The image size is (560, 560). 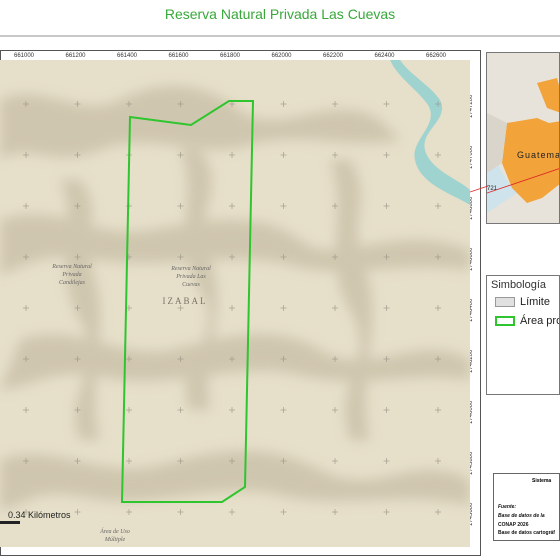 What do you see at coordinates (523, 335) in the screenshot?
I see `legend-panel: Simbología Límite Área protegida` at bounding box center [523, 335].